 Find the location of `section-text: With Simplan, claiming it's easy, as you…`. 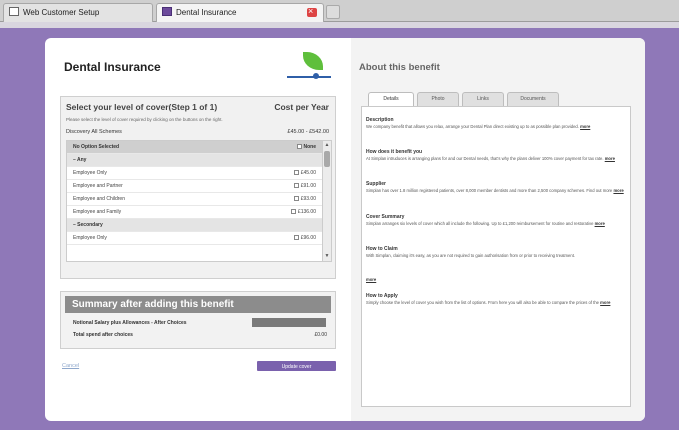

section-text: With Simplan, claiming it's easy, as you… is located at coordinates (471, 255).